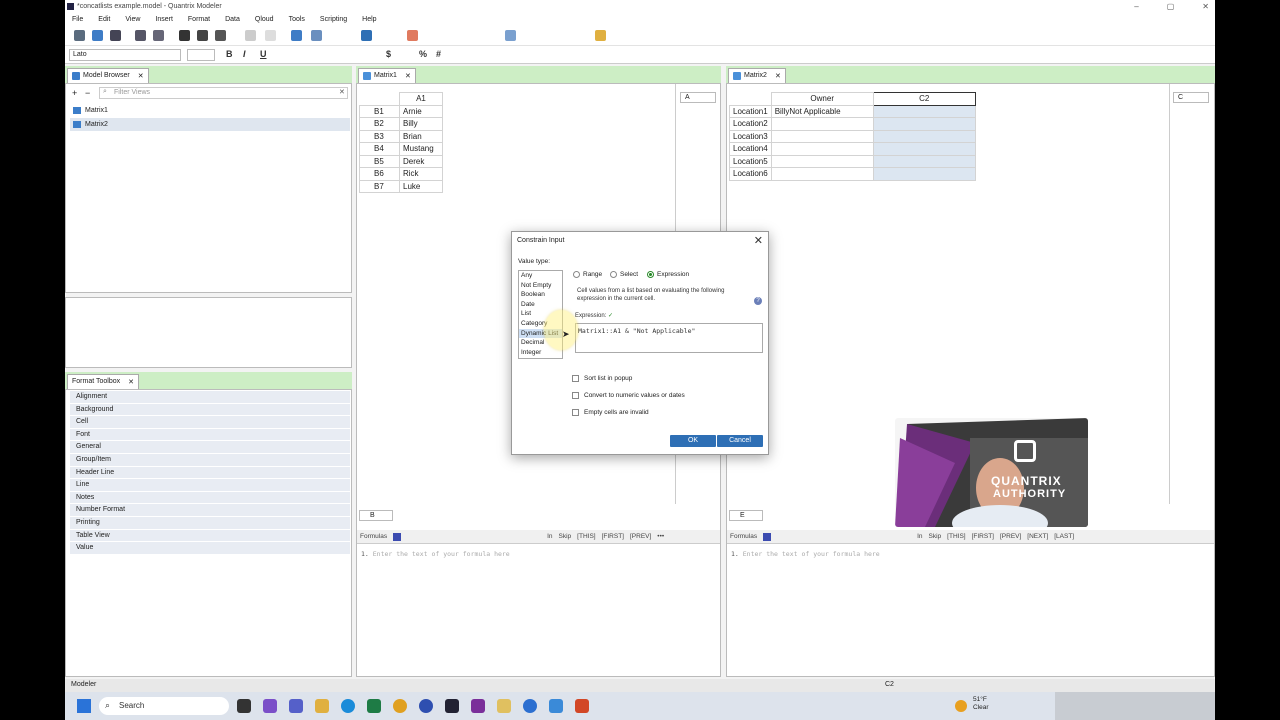 This screenshot has width=1280, height=720. Describe the element at coordinates (582, 706) in the screenshot. I see `powerpoint-icon` at that location.